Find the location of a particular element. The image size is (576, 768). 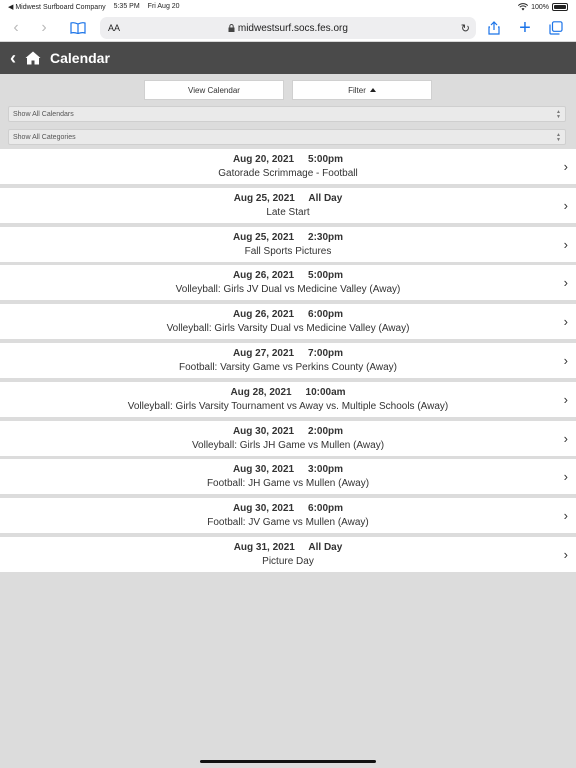

event-datetime: Aug 25, 2021 2:30pm is located at coordinates (288, 237).